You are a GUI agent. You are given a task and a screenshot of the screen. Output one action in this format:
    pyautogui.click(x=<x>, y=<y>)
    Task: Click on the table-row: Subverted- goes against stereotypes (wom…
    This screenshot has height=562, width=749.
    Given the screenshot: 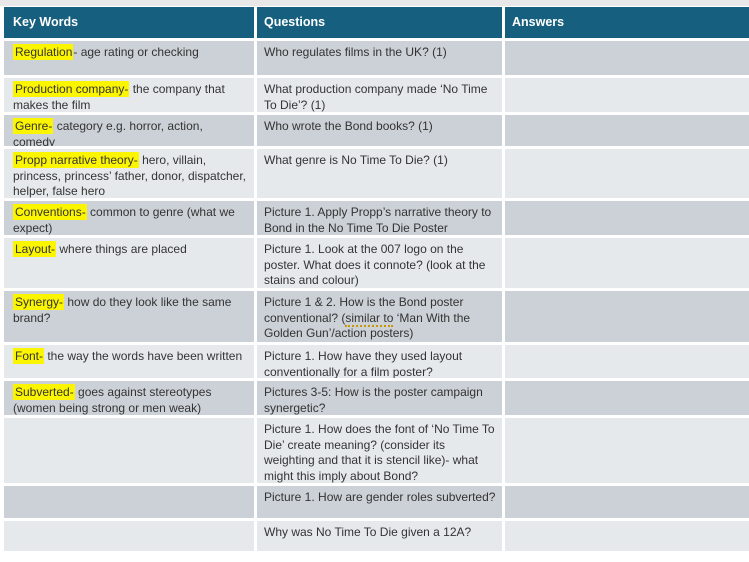 What is the action you would take?
    pyautogui.click(x=376, y=398)
    